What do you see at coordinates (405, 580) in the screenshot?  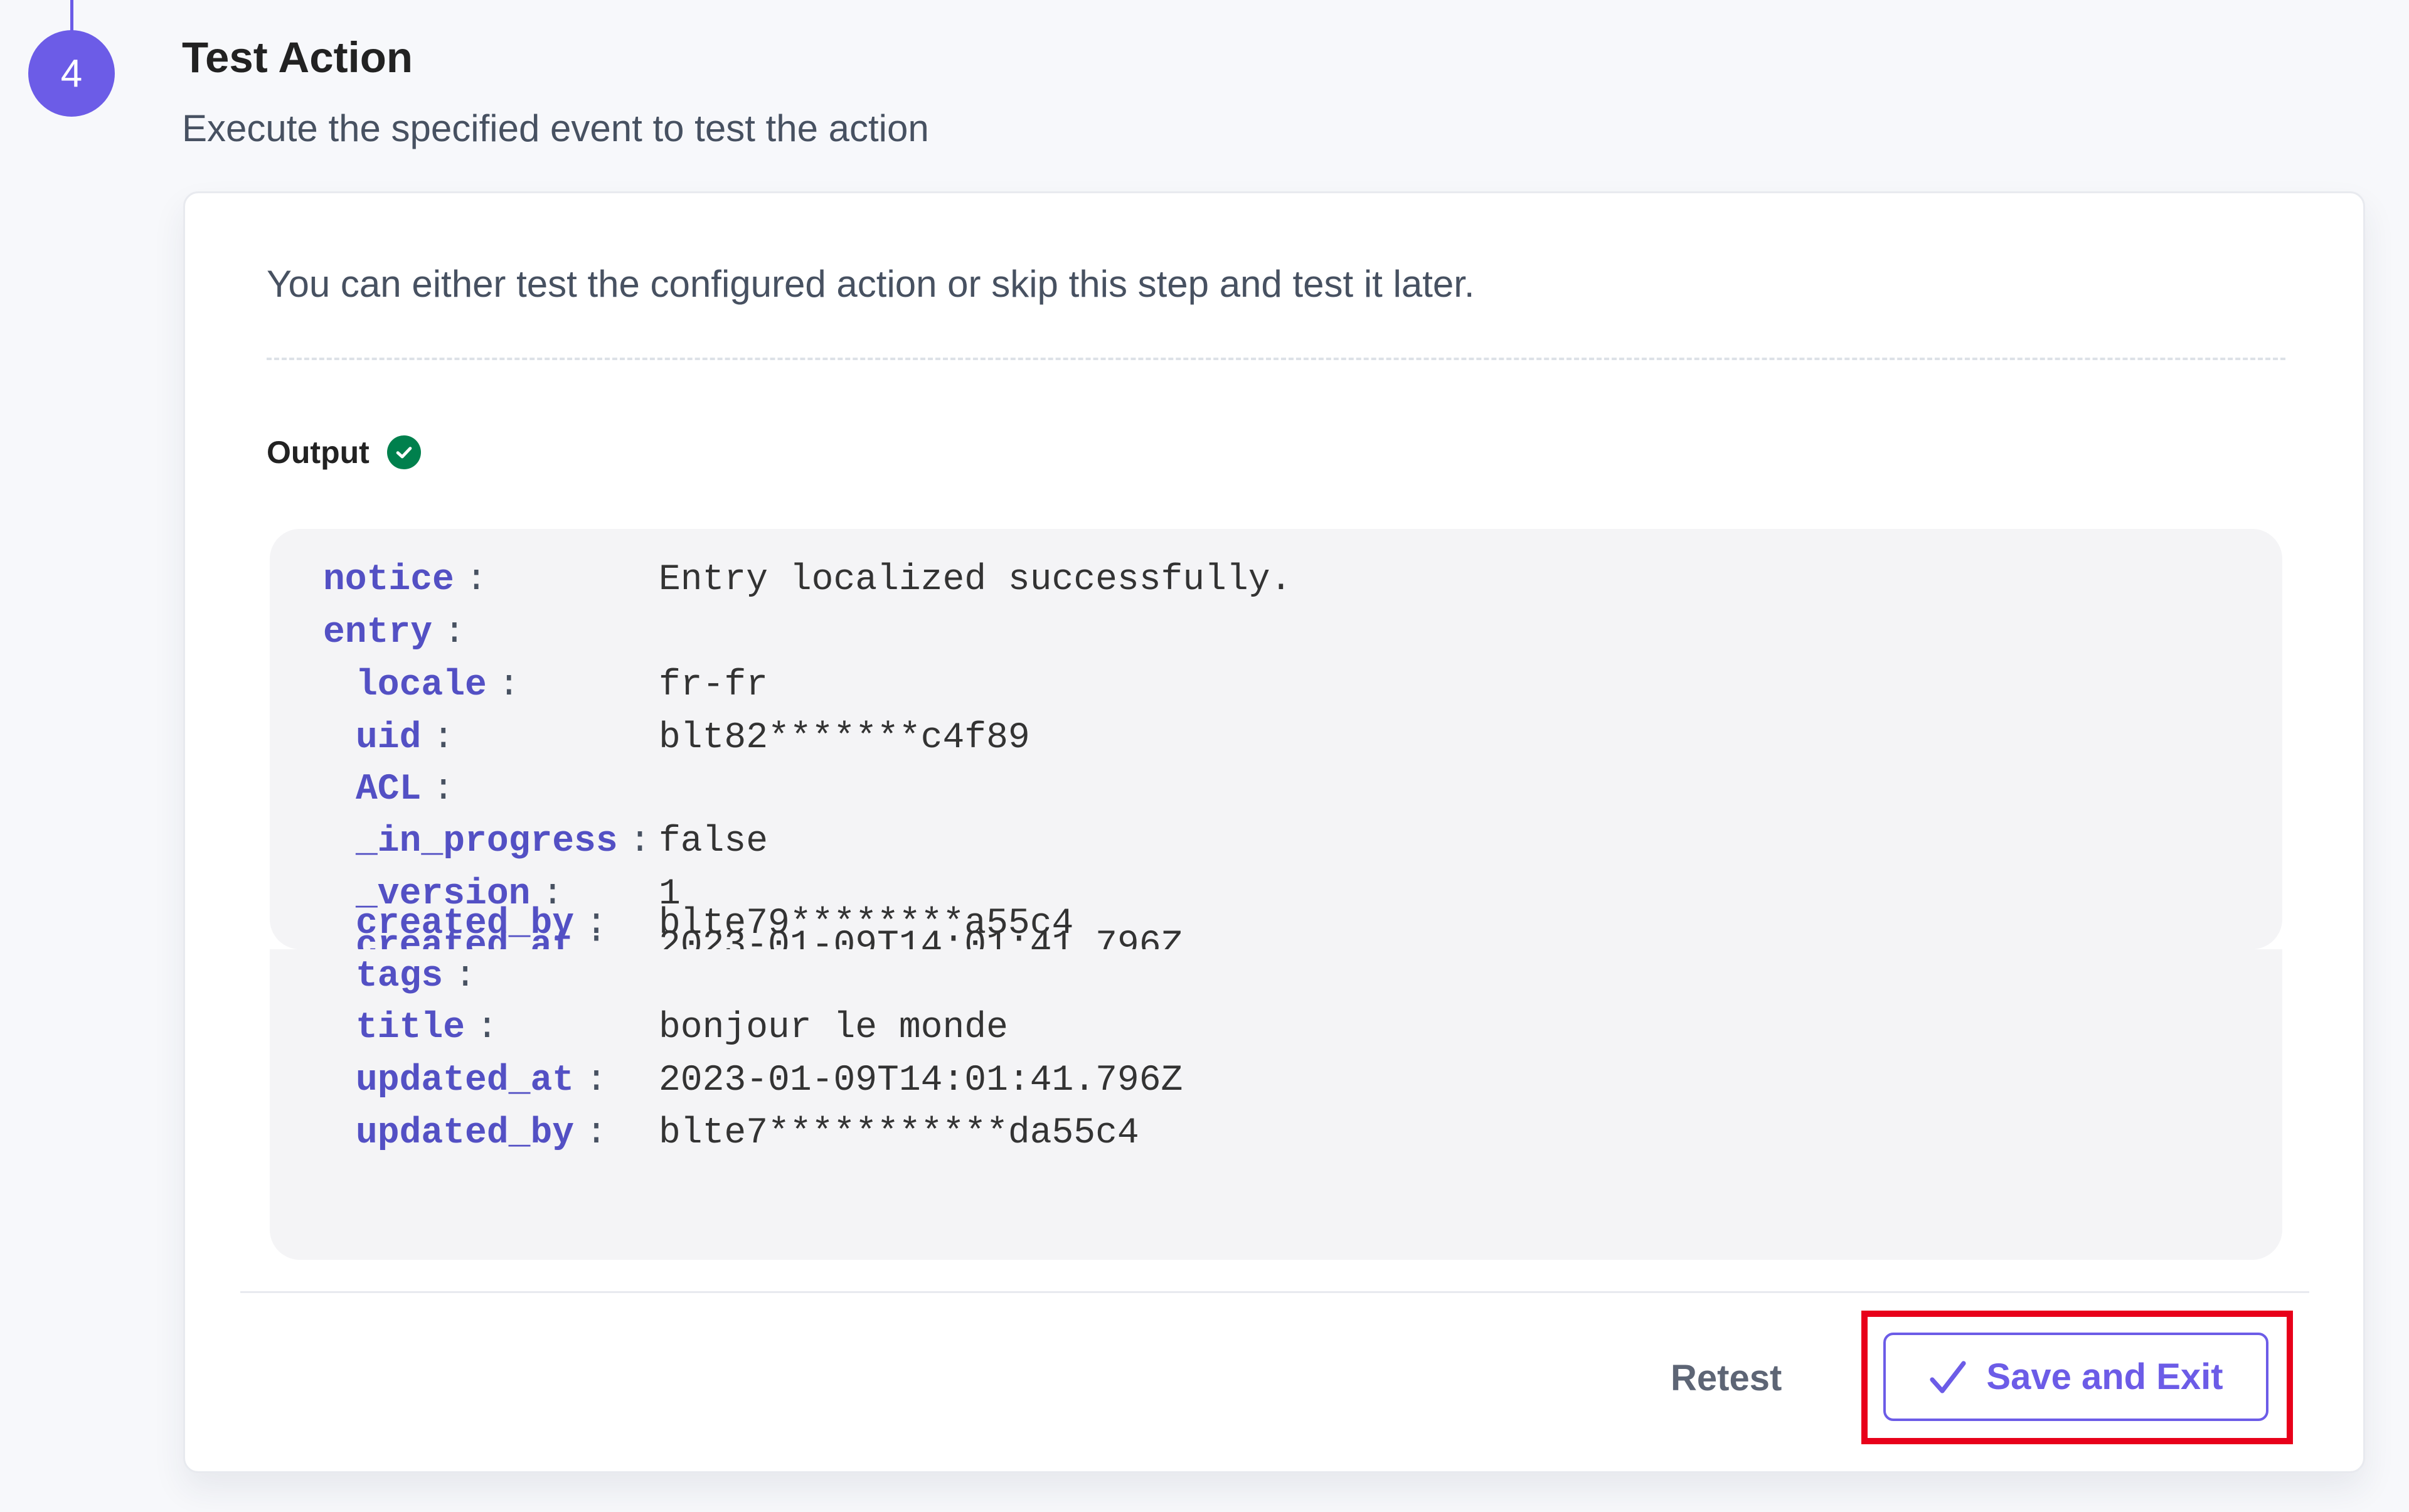 I see `output-key: notice:` at bounding box center [405, 580].